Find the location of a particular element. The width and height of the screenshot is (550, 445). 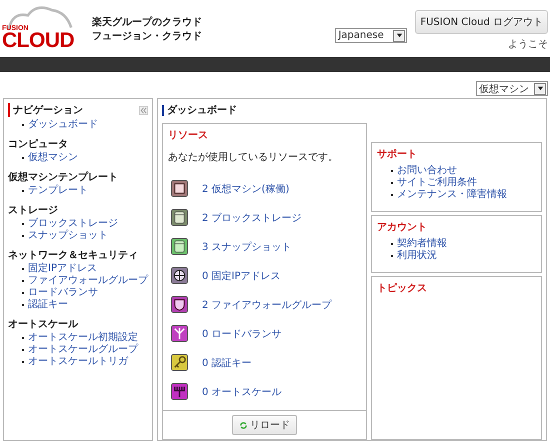

nav-link: ファイアウォールグループ is located at coordinates (88, 281).